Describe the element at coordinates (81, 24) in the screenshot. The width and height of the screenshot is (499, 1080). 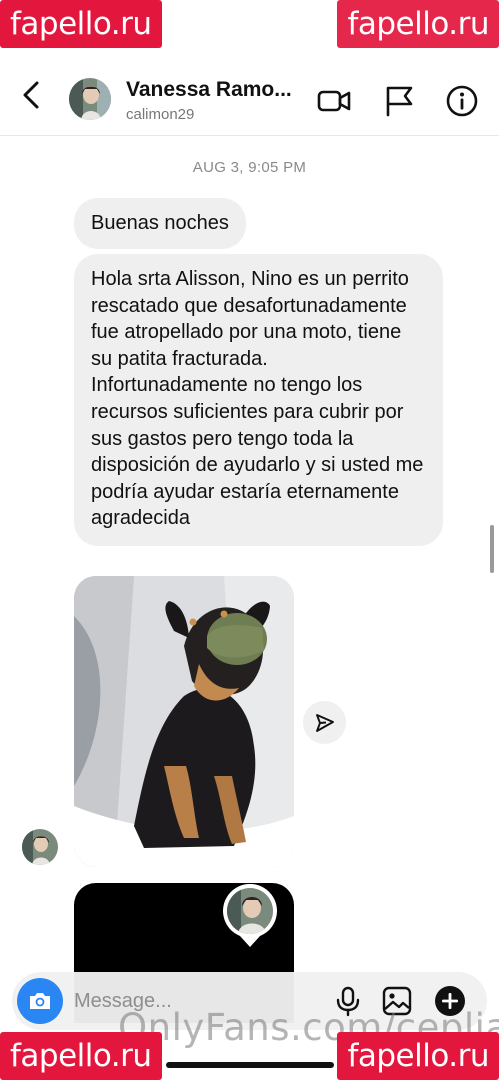
I see `fapello-watermark-top-left: fapello.ru` at that location.